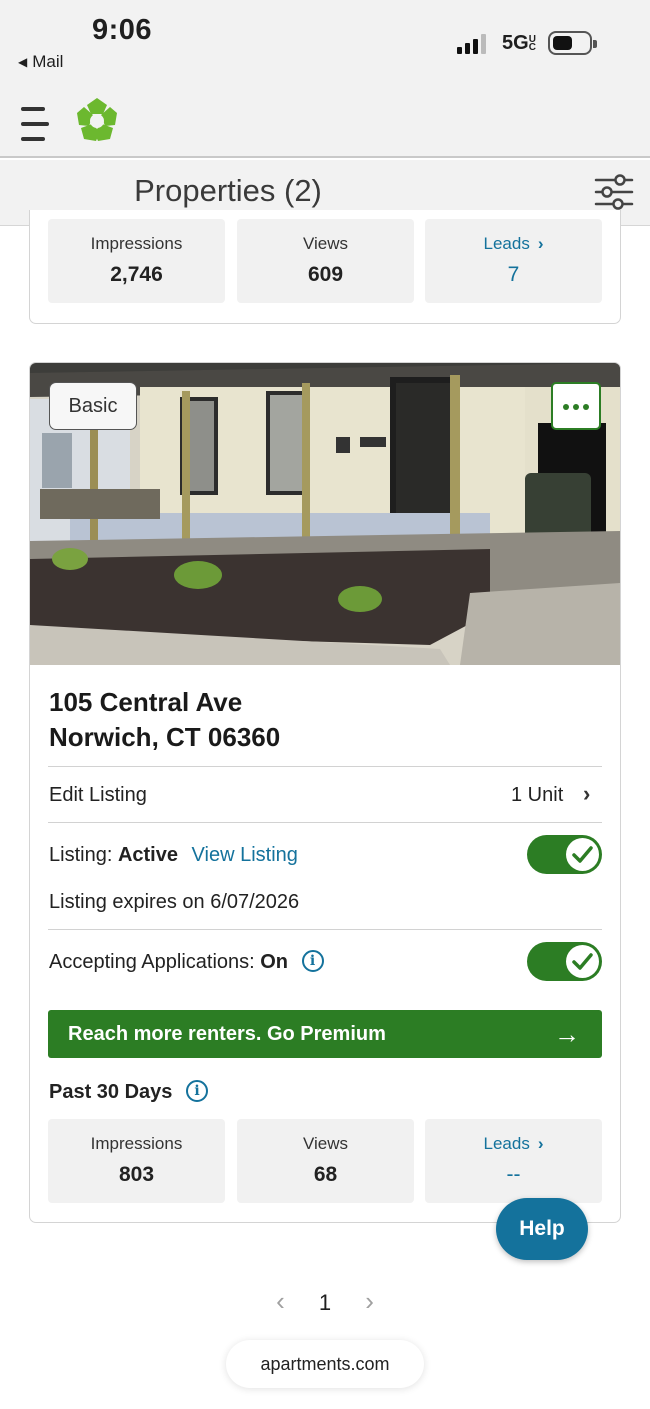 Image resolution: width=650 pixels, height=1409 pixels. What do you see at coordinates (122, 30) in the screenshot?
I see `clock: 9:06` at bounding box center [122, 30].